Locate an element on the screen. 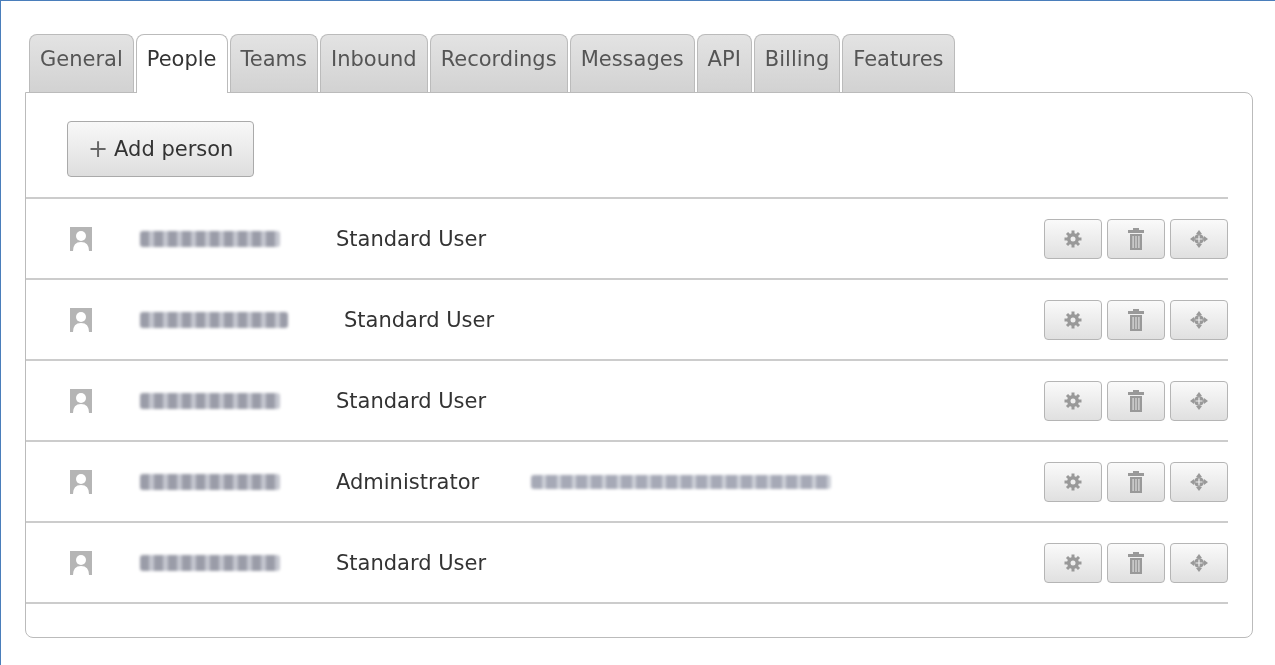 The height and width of the screenshot is (665, 1275). tab: Recordings is located at coordinates (498, 63).